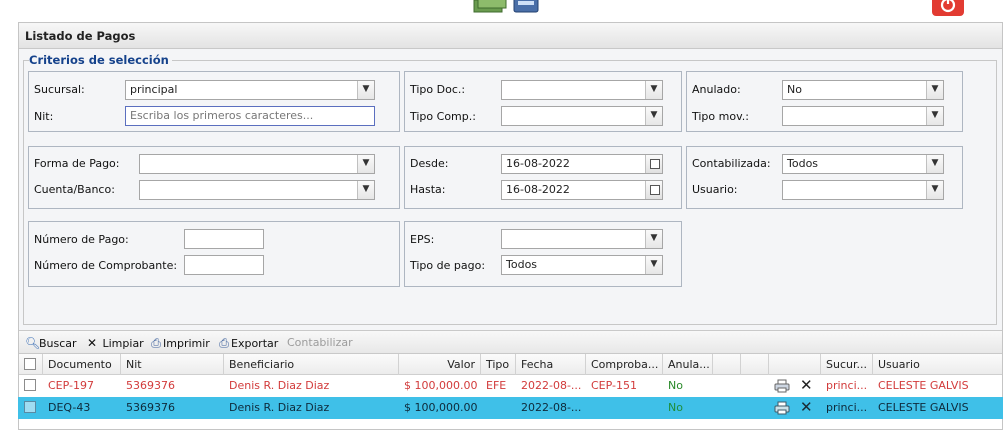 The height and width of the screenshot is (430, 1003). I want to click on tipo-mov-select: ▼, so click(863, 116).